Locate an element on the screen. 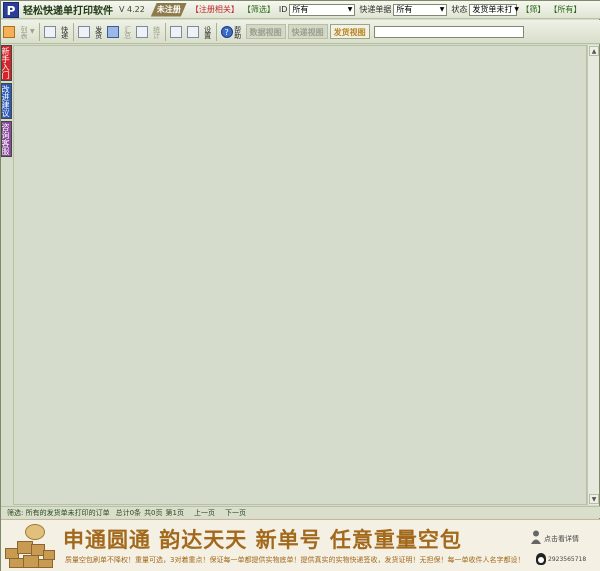 The height and width of the screenshot is (571, 600). list-icon is located at coordinates (112, 31).